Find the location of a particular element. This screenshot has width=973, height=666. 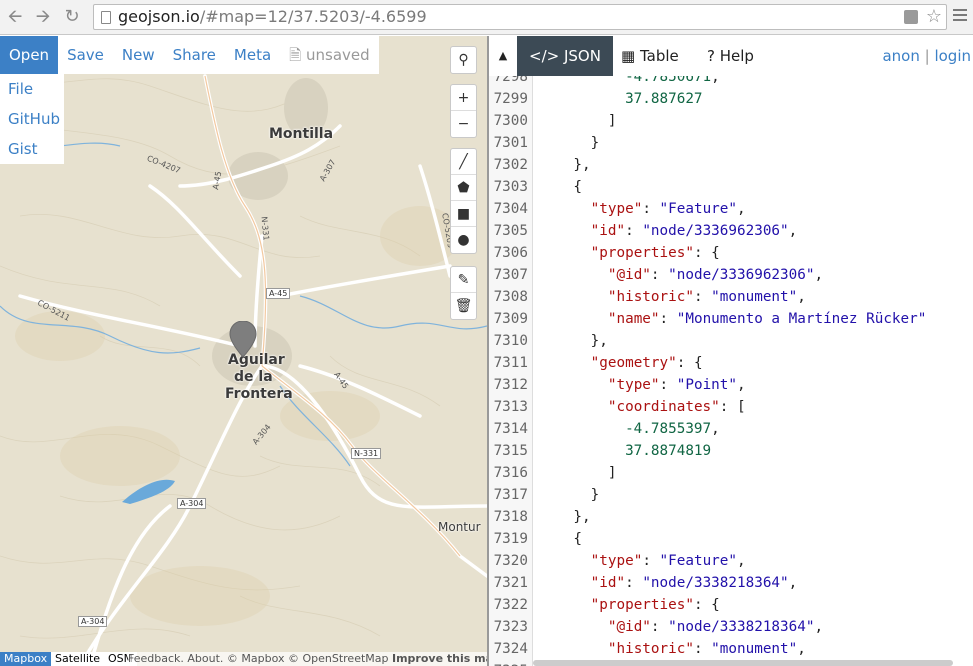

draw-line-icon: ╱ is located at coordinates (463, 162).